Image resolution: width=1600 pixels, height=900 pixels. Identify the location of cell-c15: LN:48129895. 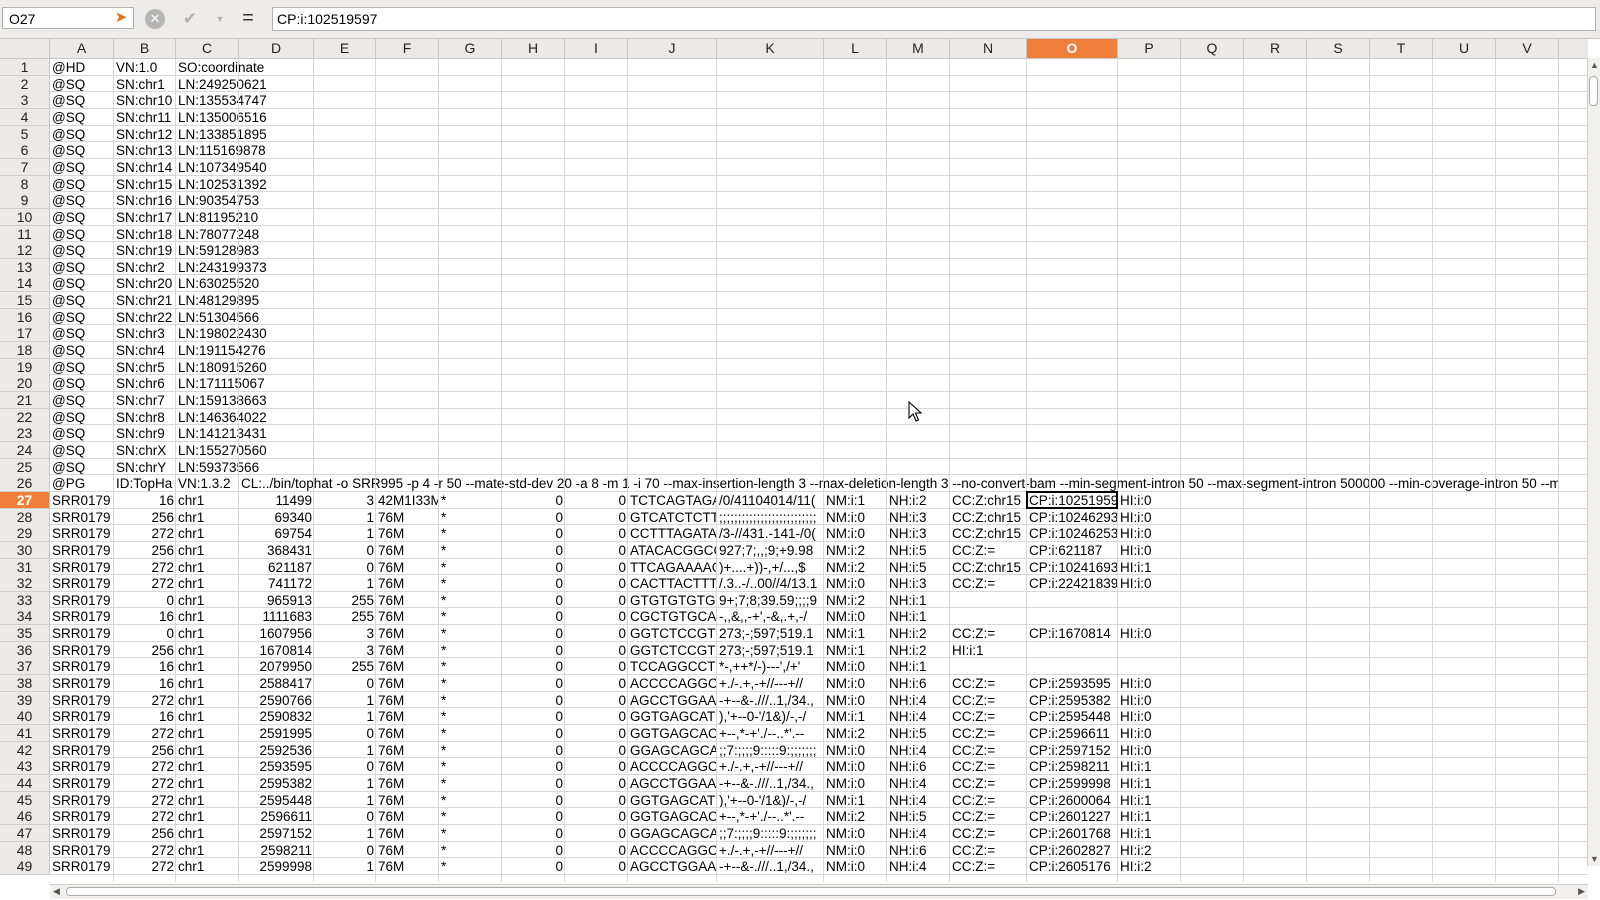
(867, 300).